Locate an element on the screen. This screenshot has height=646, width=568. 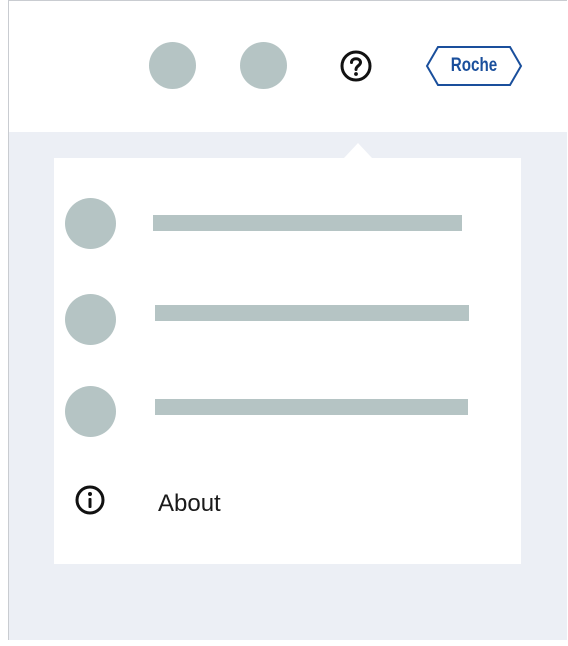
roche-logo: Roche is located at coordinates (474, 66).